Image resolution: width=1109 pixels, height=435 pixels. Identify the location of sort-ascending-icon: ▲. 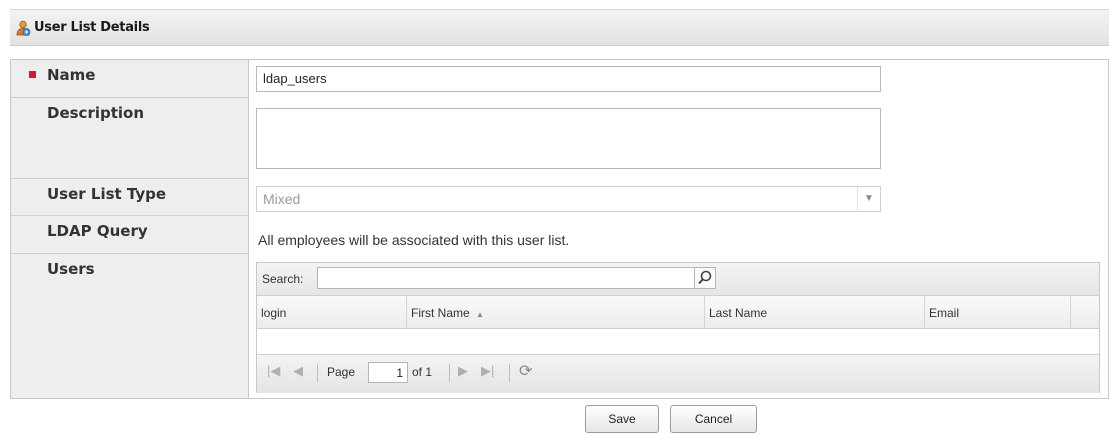
(480, 314).